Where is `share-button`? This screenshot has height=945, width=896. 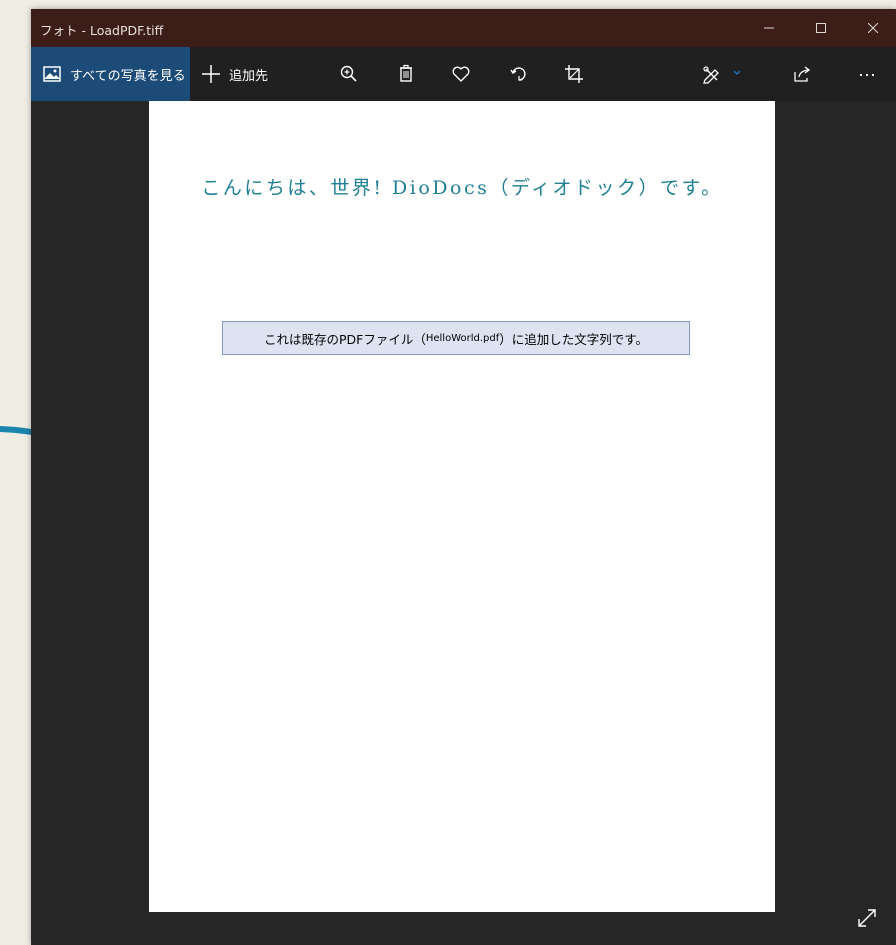
share-button is located at coordinates (802, 74).